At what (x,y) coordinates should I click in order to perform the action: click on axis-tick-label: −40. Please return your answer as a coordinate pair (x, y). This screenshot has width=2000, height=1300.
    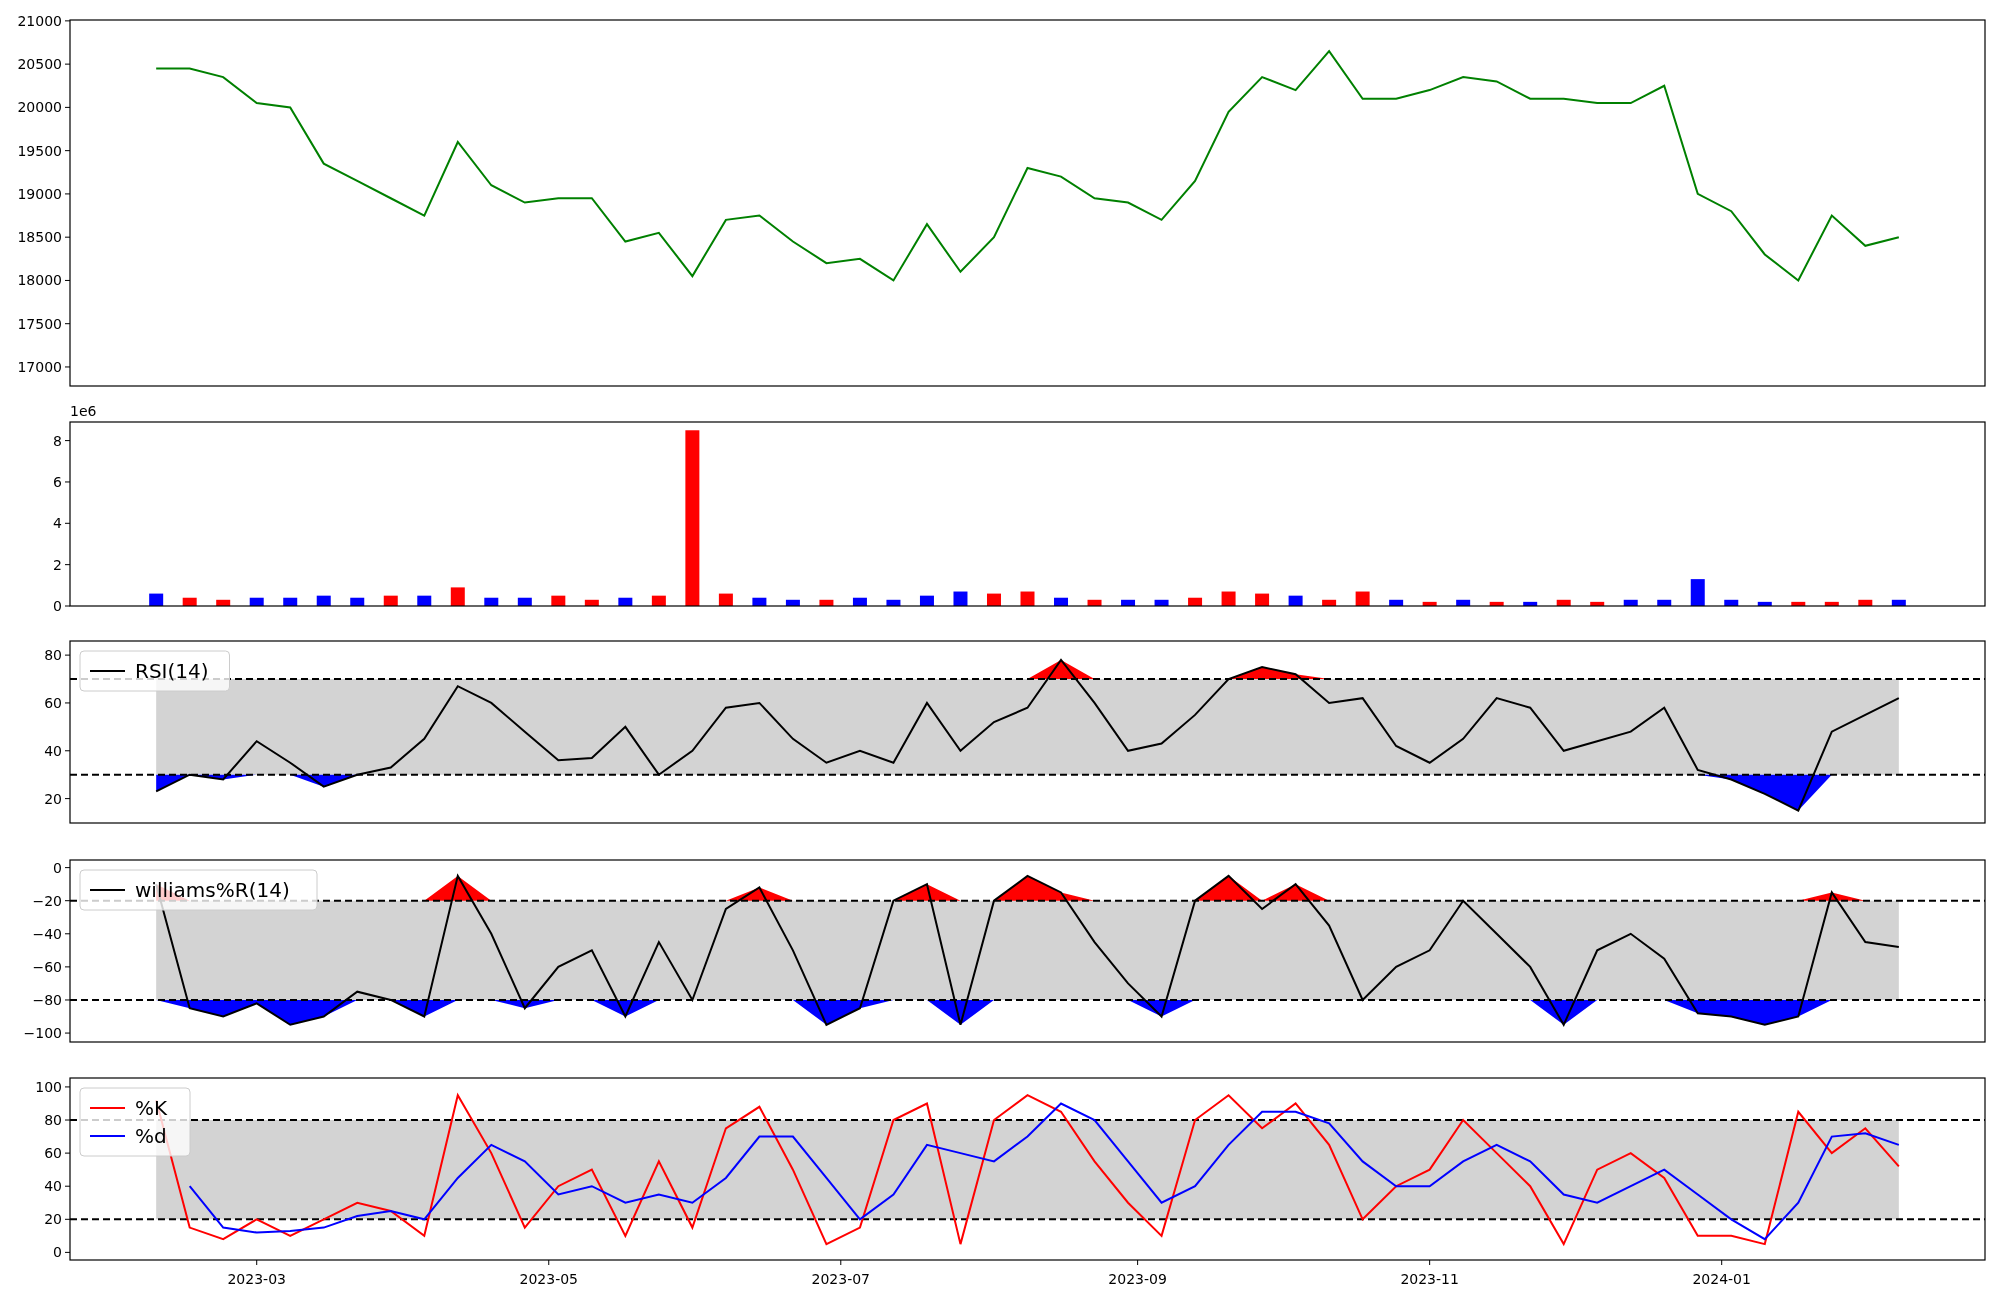
    Looking at the image, I should click on (47, 933).